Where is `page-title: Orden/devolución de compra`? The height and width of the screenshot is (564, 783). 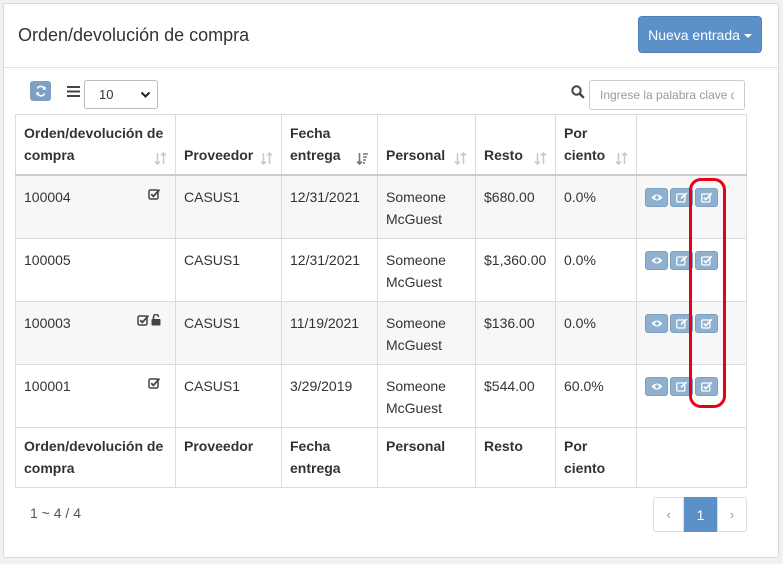
page-title: Orden/devolución de compra is located at coordinates (134, 35).